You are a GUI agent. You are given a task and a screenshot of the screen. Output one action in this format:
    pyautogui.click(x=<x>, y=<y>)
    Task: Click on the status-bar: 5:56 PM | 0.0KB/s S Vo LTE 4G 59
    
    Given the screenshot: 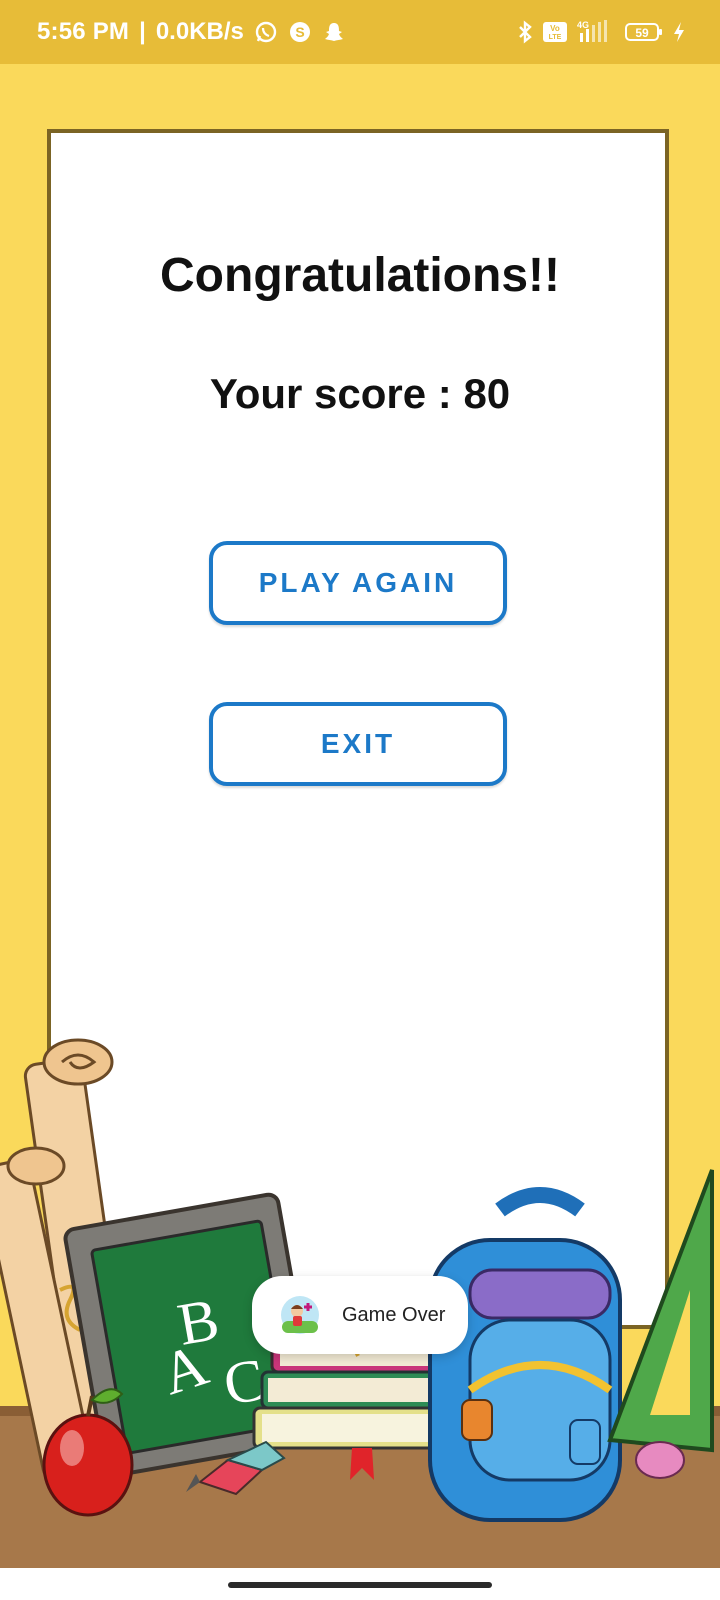 What is the action you would take?
    pyautogui.click(x=360, y=32)
    